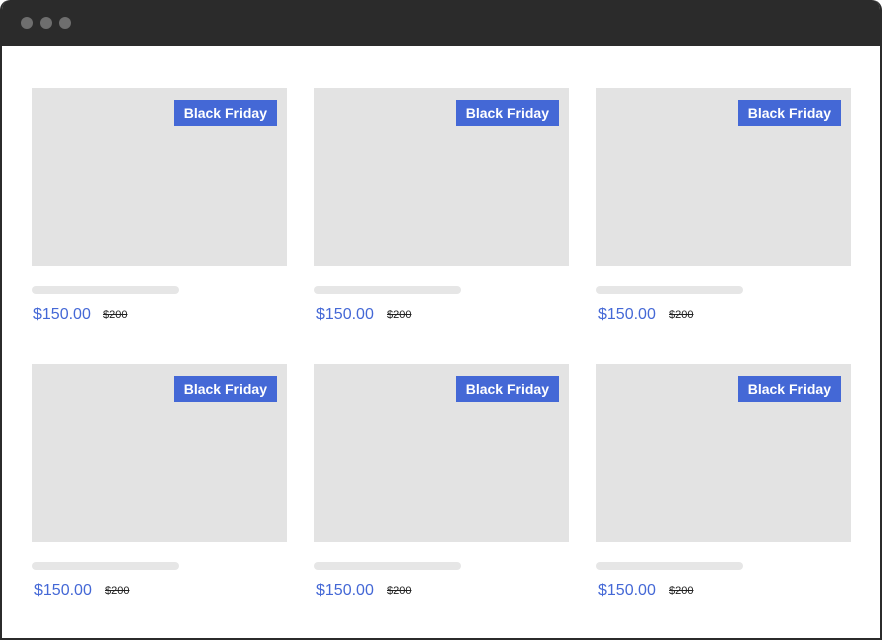 This screenshot has width=882, height=640. What do you see at coordinates (441, 23) in the screenshot?
I see `window-titlebar` at bounding box center [441, 23].